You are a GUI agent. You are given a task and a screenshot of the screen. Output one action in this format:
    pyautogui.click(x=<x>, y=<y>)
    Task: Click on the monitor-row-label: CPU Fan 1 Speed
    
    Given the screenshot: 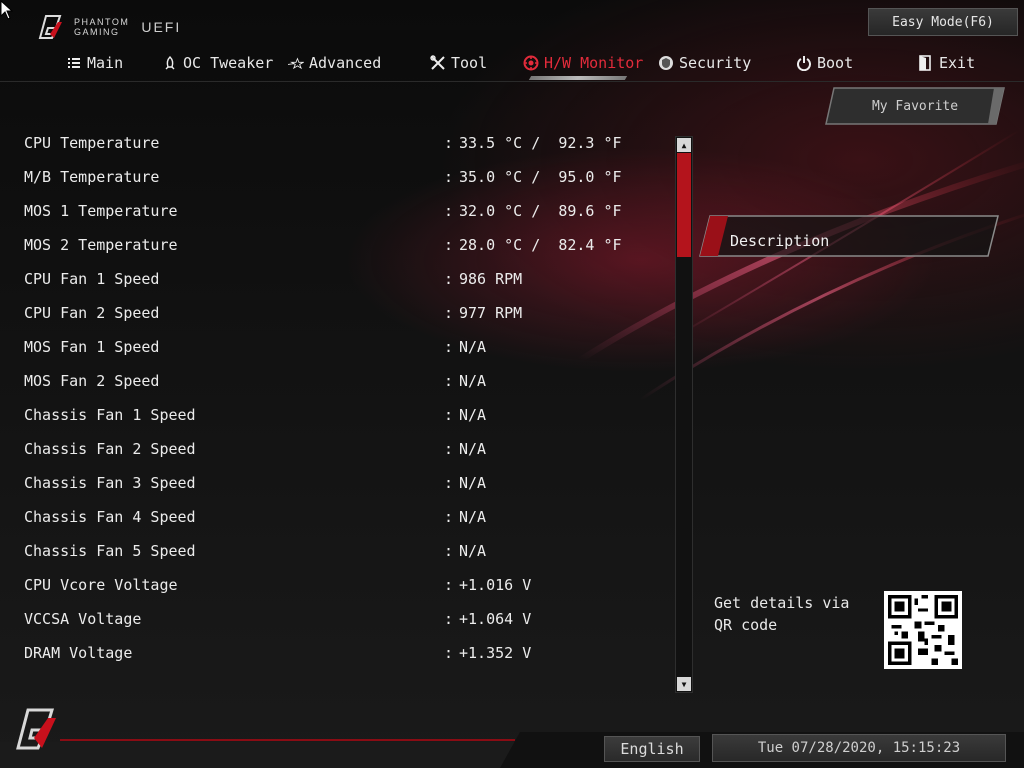 What is the action you would take?
    pyautogui.click(x=92, y=279)
    